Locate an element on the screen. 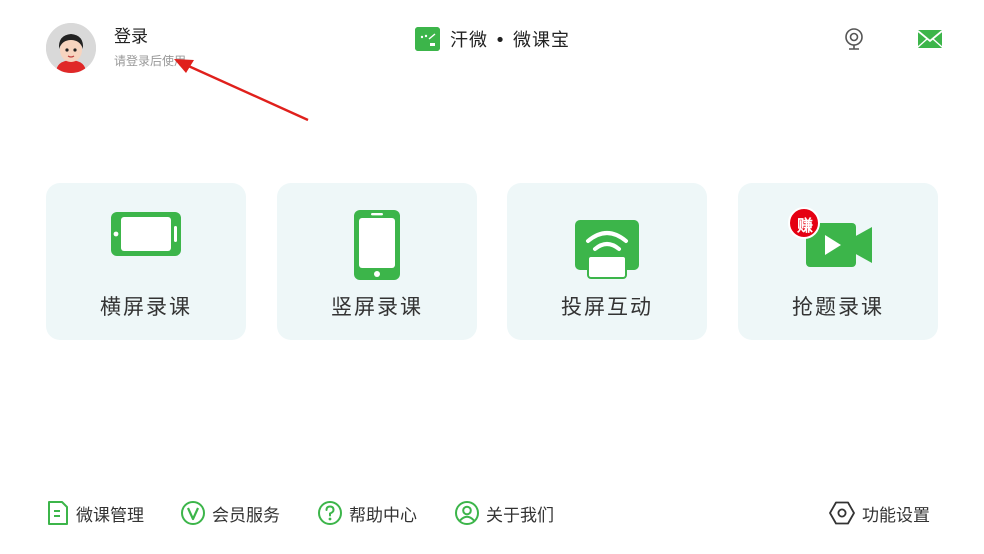 This screenshot has width=984, height=554. avatar is located at coordinates (71, 48).